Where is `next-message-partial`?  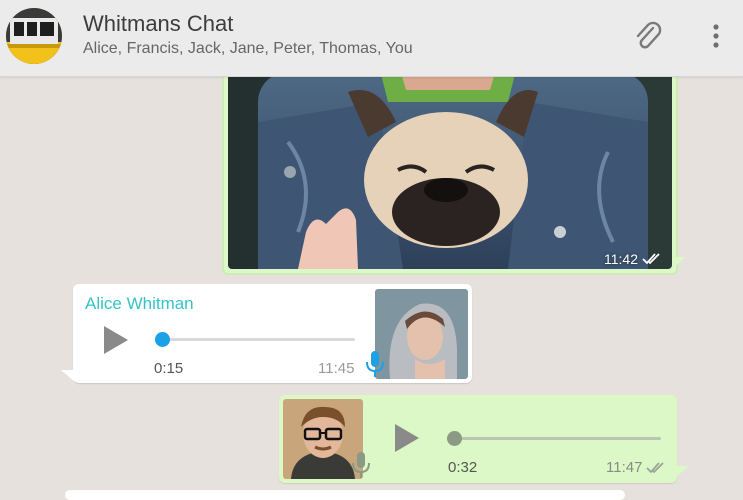
next-message-partial is located at coordinates (345, 495).